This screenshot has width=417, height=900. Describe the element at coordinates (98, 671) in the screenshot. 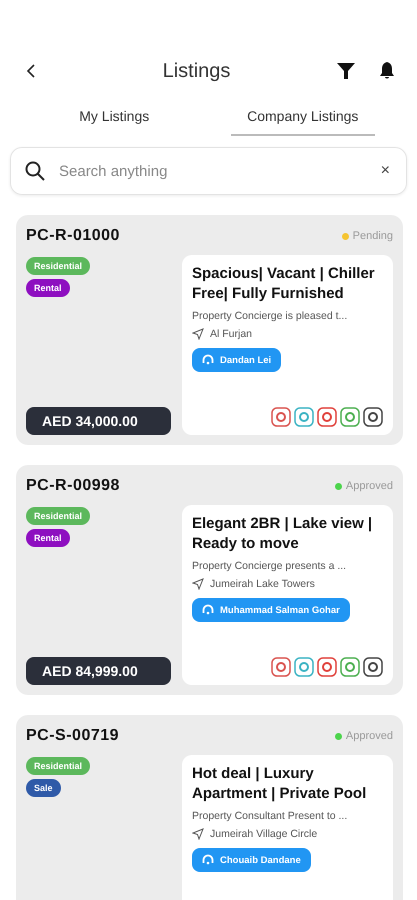

I see `price-label: AED 84,999.00` at that location.